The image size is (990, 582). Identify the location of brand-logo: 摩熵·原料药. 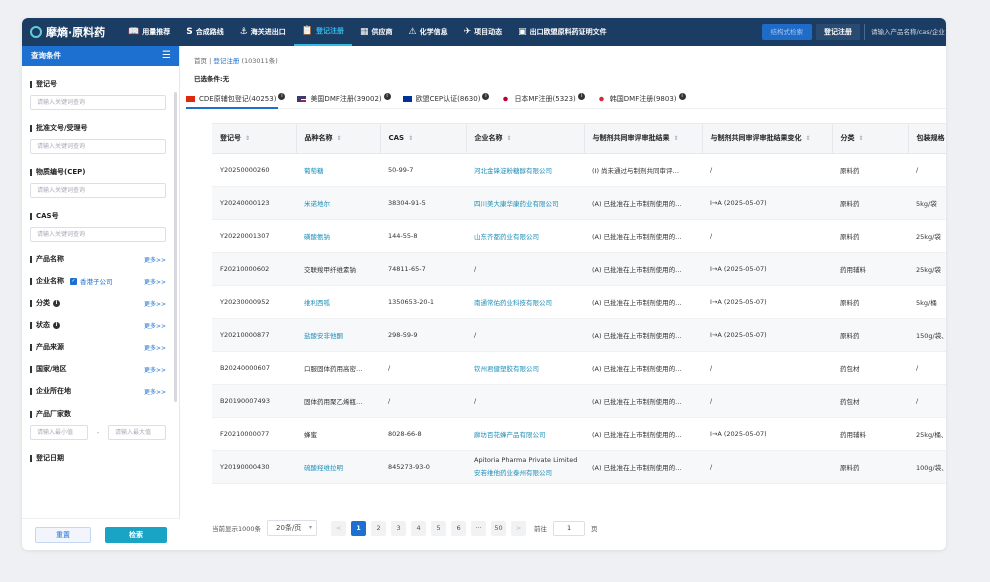
(71, 32).